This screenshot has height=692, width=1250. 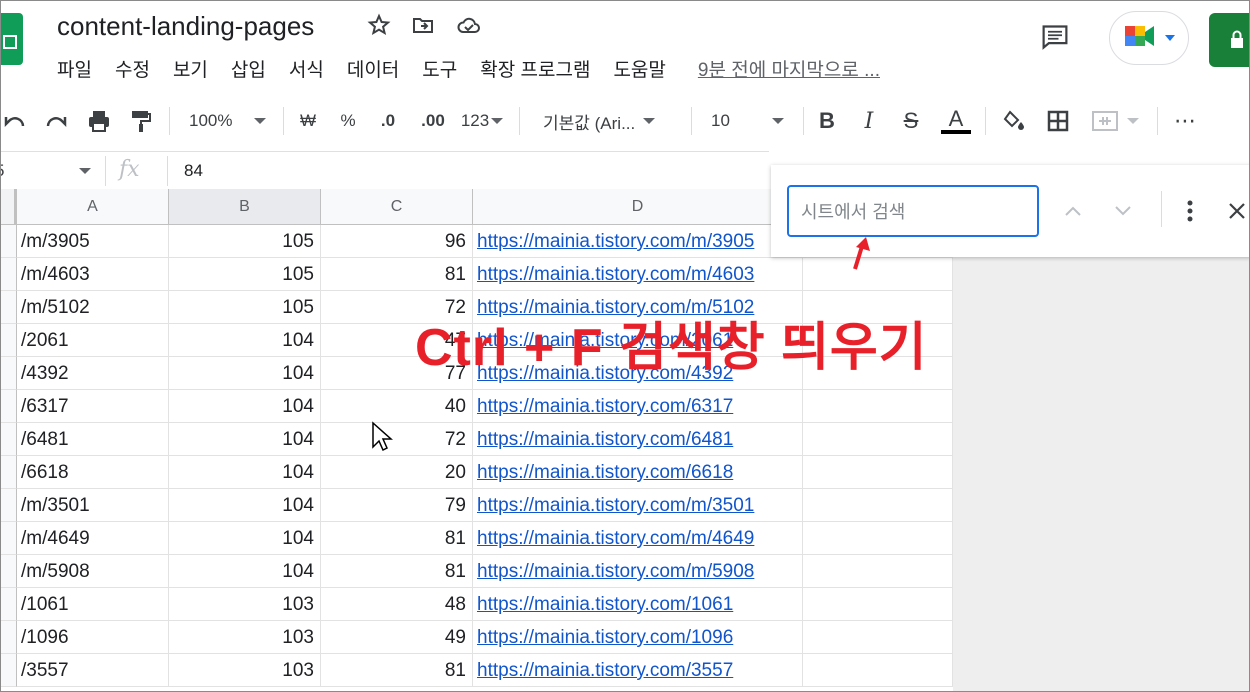 I want to click on cell-d-link: https://mainia.tistory.com/6317, so click(x=638, y=406).